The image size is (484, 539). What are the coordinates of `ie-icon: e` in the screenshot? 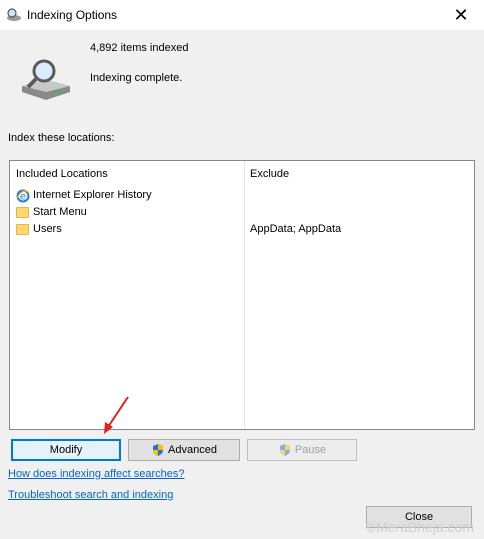 It's located at (23, 196).